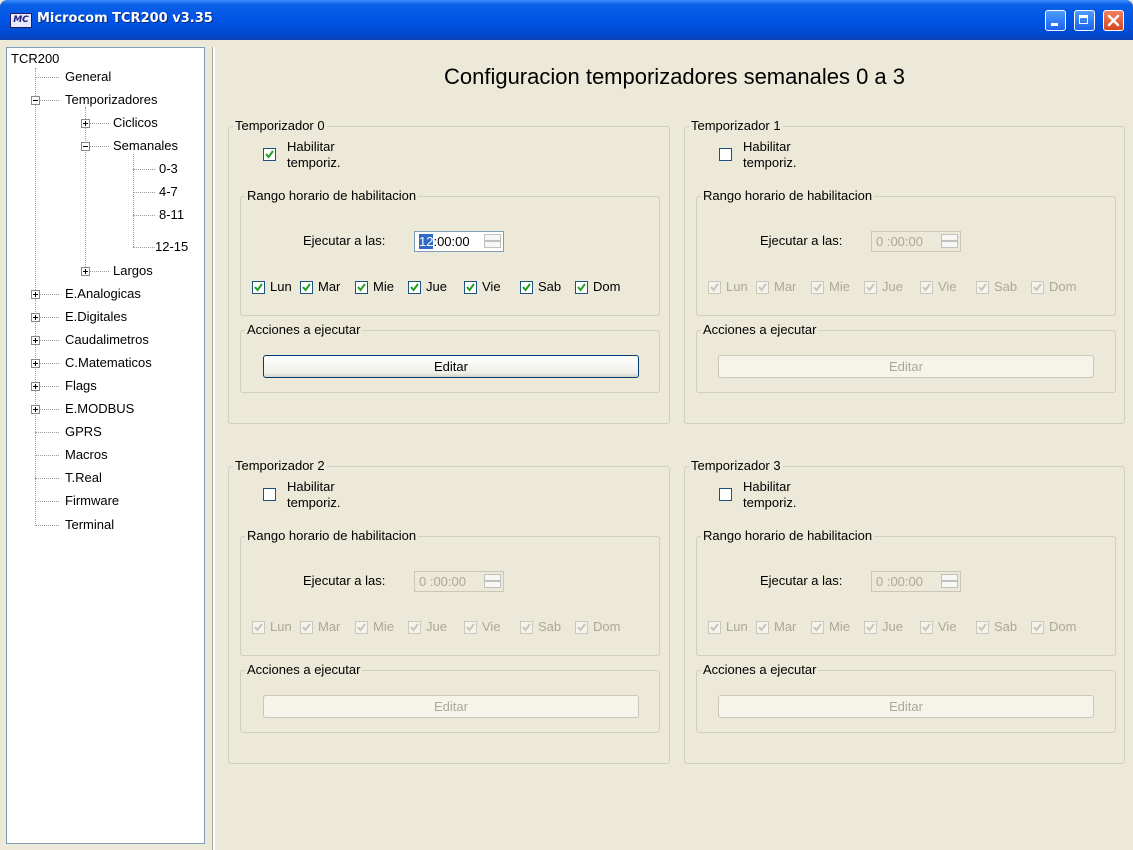  I want to click on splitter, so click(210, 448).